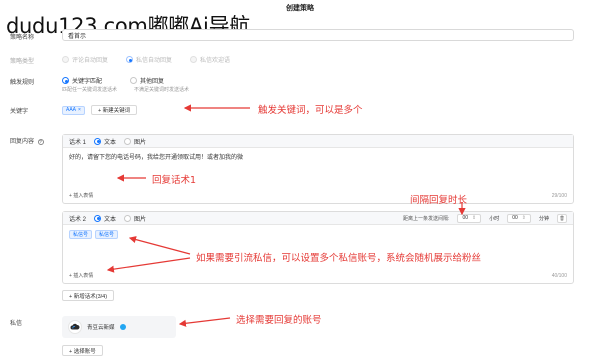 The height and width of the screenshot is (360, 600). I want to click on interval-hours-input: 00 ⇕, so click(469, 218).